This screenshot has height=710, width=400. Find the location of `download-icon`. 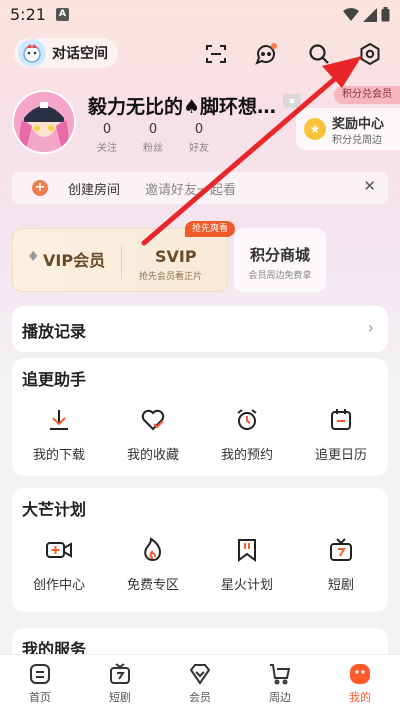

download-icon is located at coordinates (59, 420).